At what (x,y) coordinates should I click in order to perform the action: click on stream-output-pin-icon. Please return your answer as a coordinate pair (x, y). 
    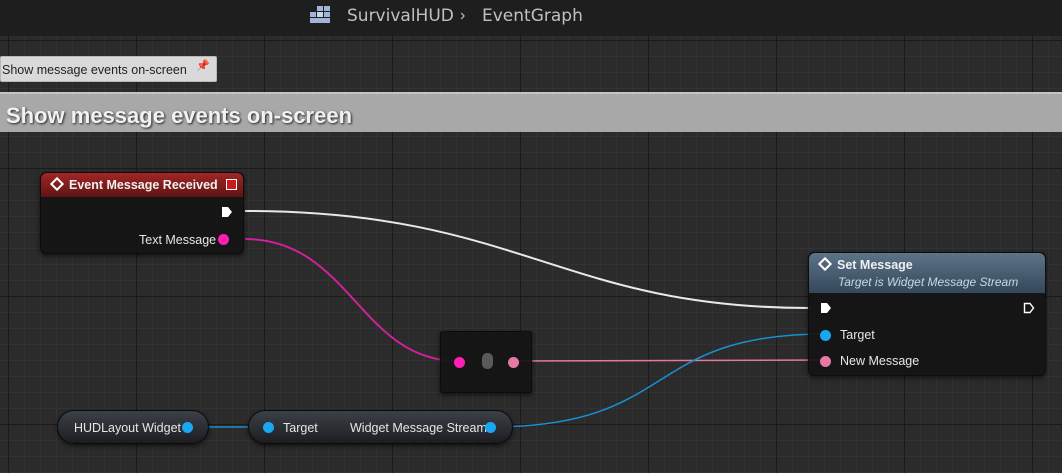
    Looking at the image, I should click on (490, 427).